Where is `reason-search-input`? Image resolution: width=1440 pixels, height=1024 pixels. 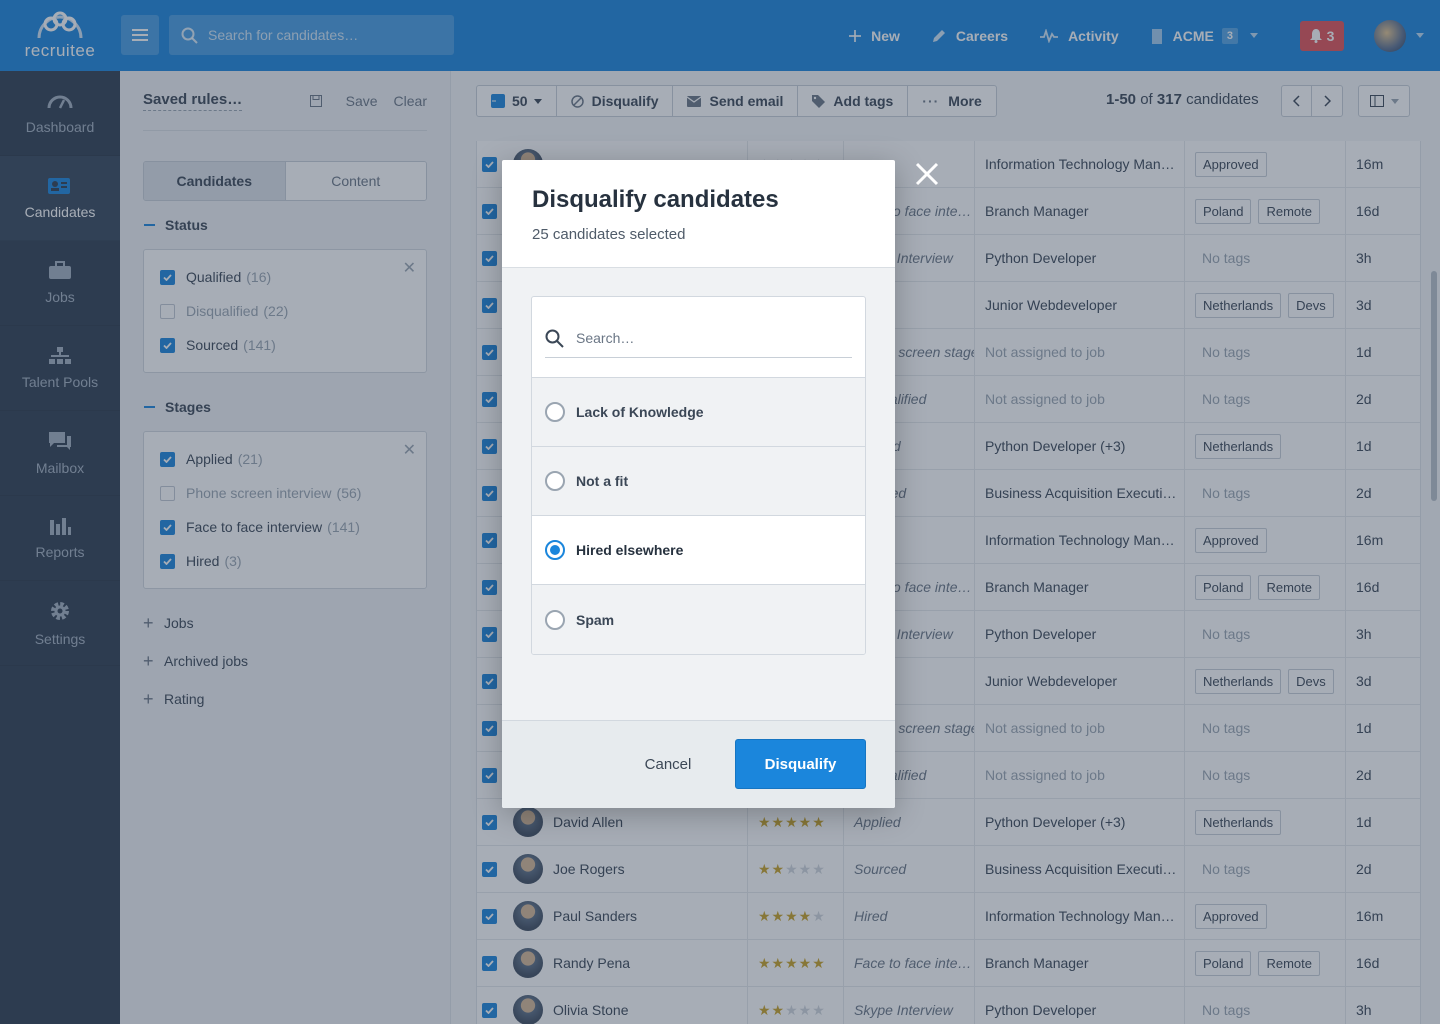
reason-search-input is located at coordinates (696, 338).